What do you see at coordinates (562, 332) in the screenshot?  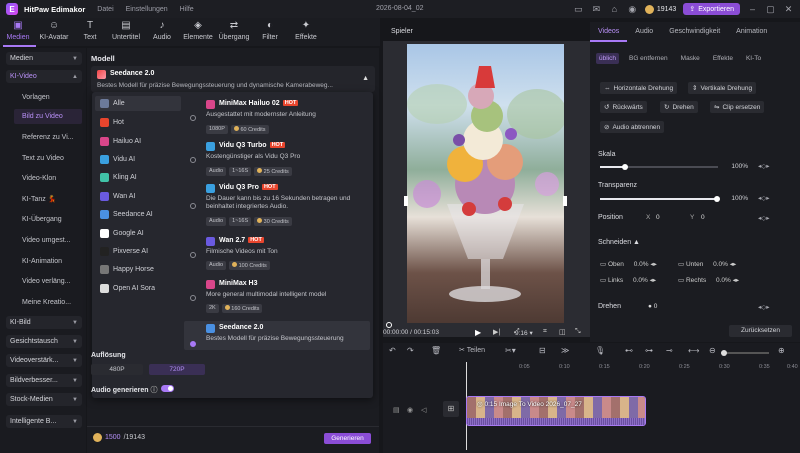 I see `snapshot-icon: ◫` at bounding box center [562, 332].